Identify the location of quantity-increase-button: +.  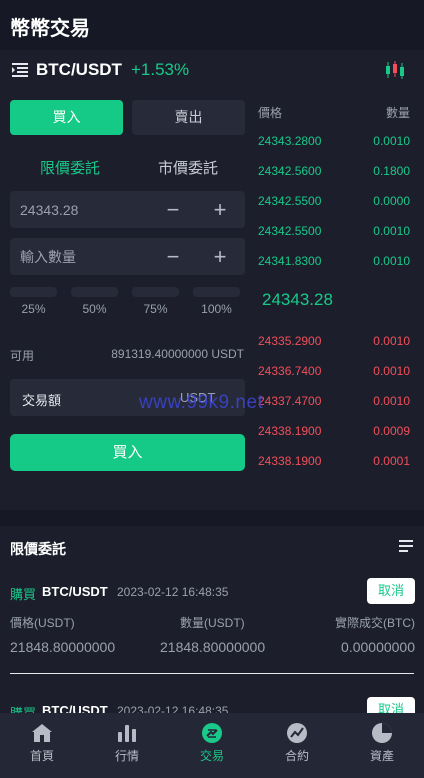
(220, 256).